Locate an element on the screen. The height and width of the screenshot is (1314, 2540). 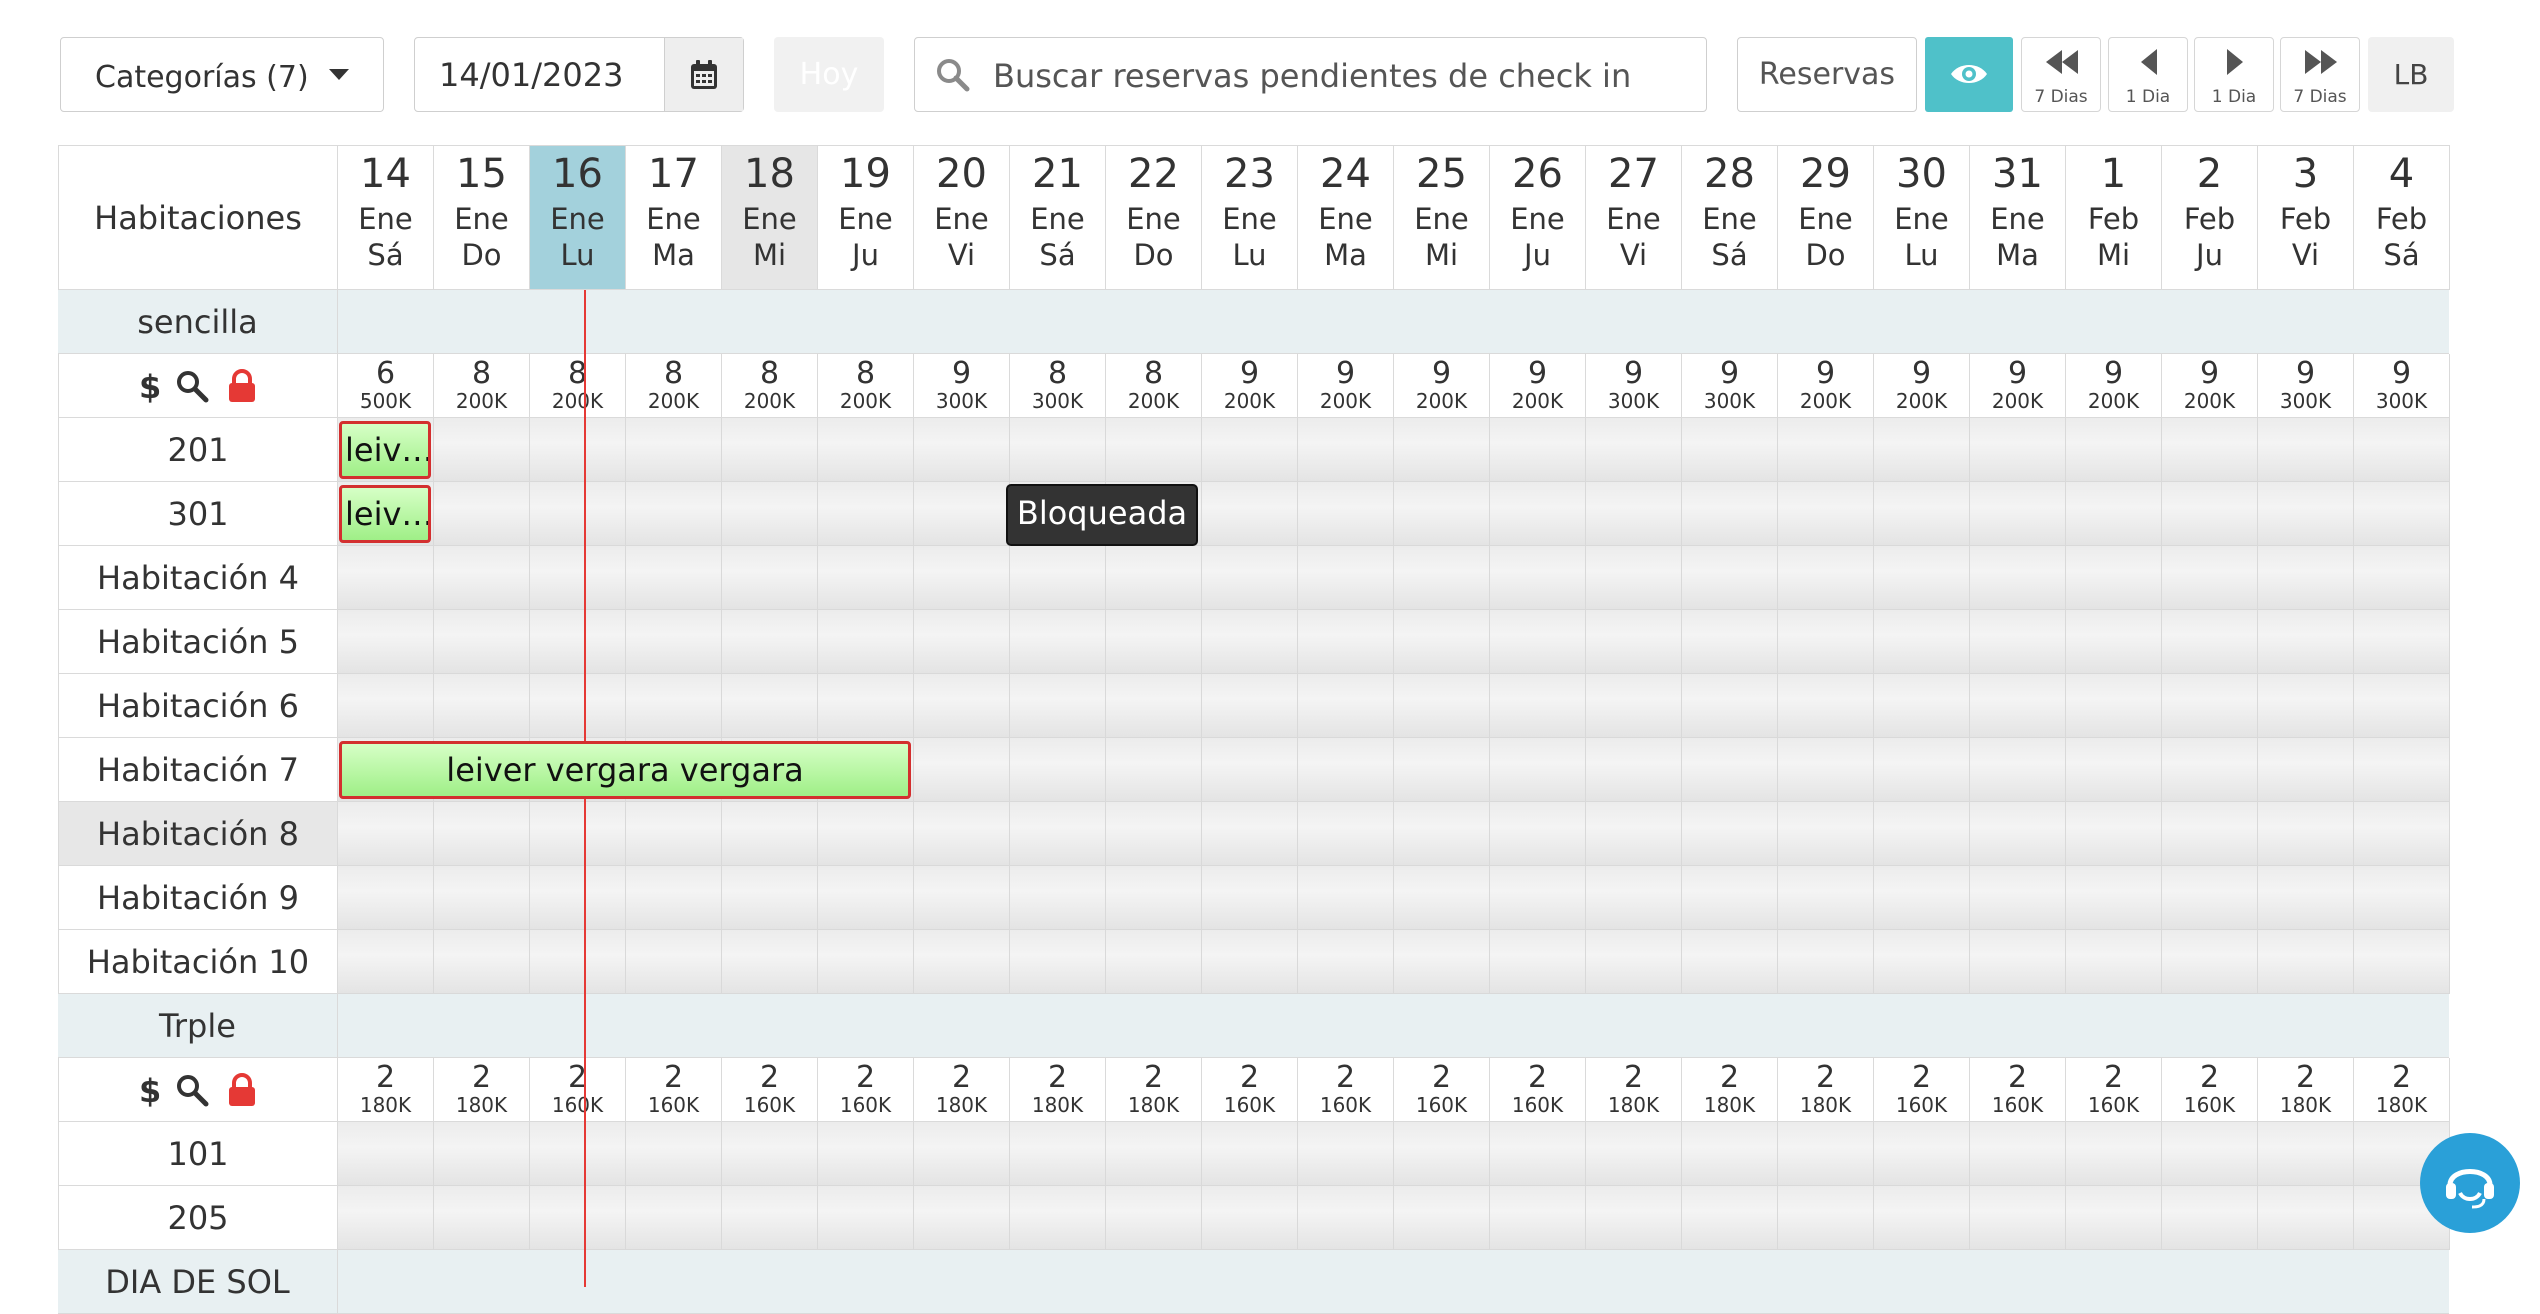
date-input is located at coordinates (540, 74).